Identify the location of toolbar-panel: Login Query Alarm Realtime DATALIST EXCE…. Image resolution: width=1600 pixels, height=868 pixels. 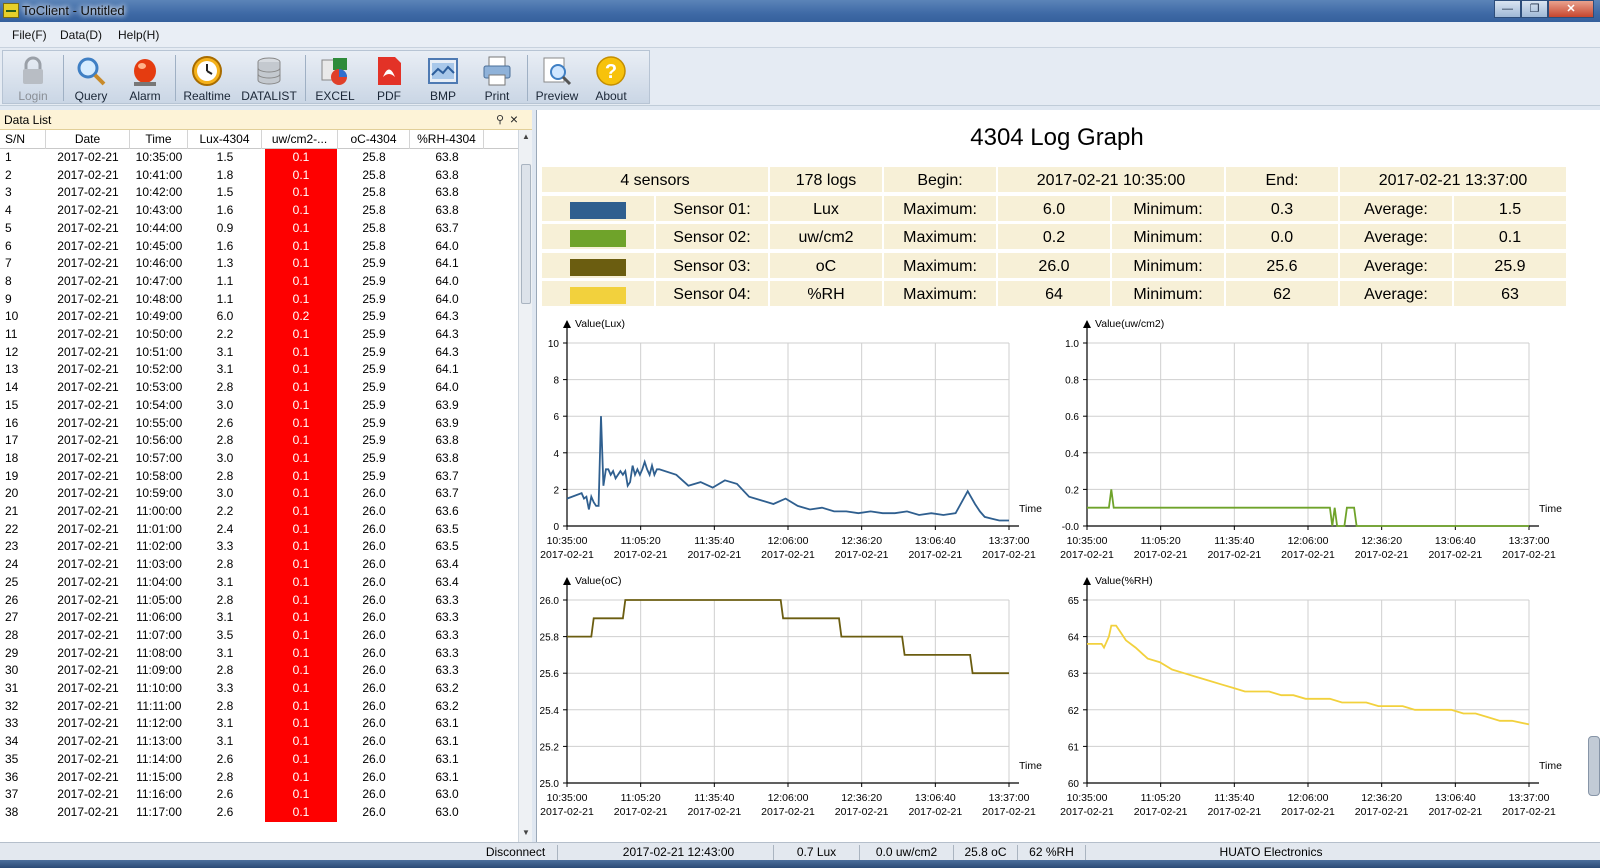
(326, 77).